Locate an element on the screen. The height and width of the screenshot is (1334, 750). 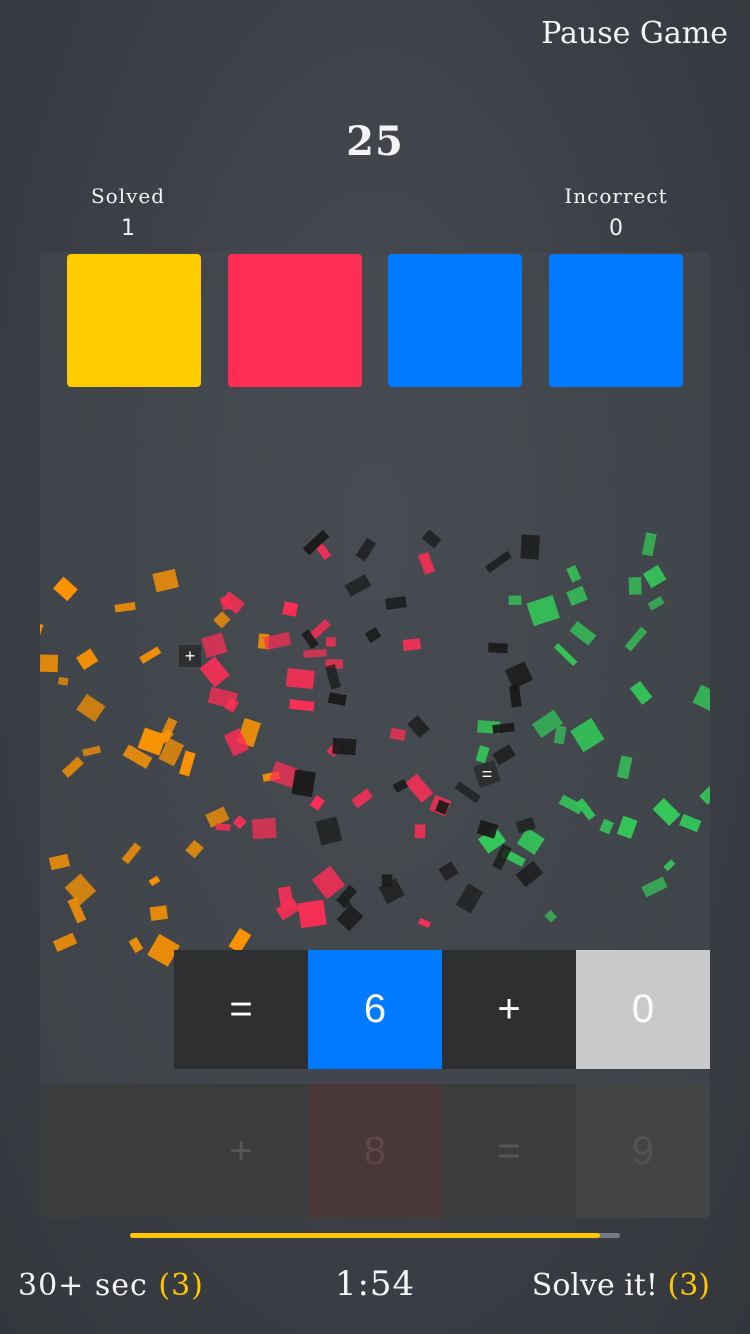
confetti-symbol: = is located at coordinates (487, 774).